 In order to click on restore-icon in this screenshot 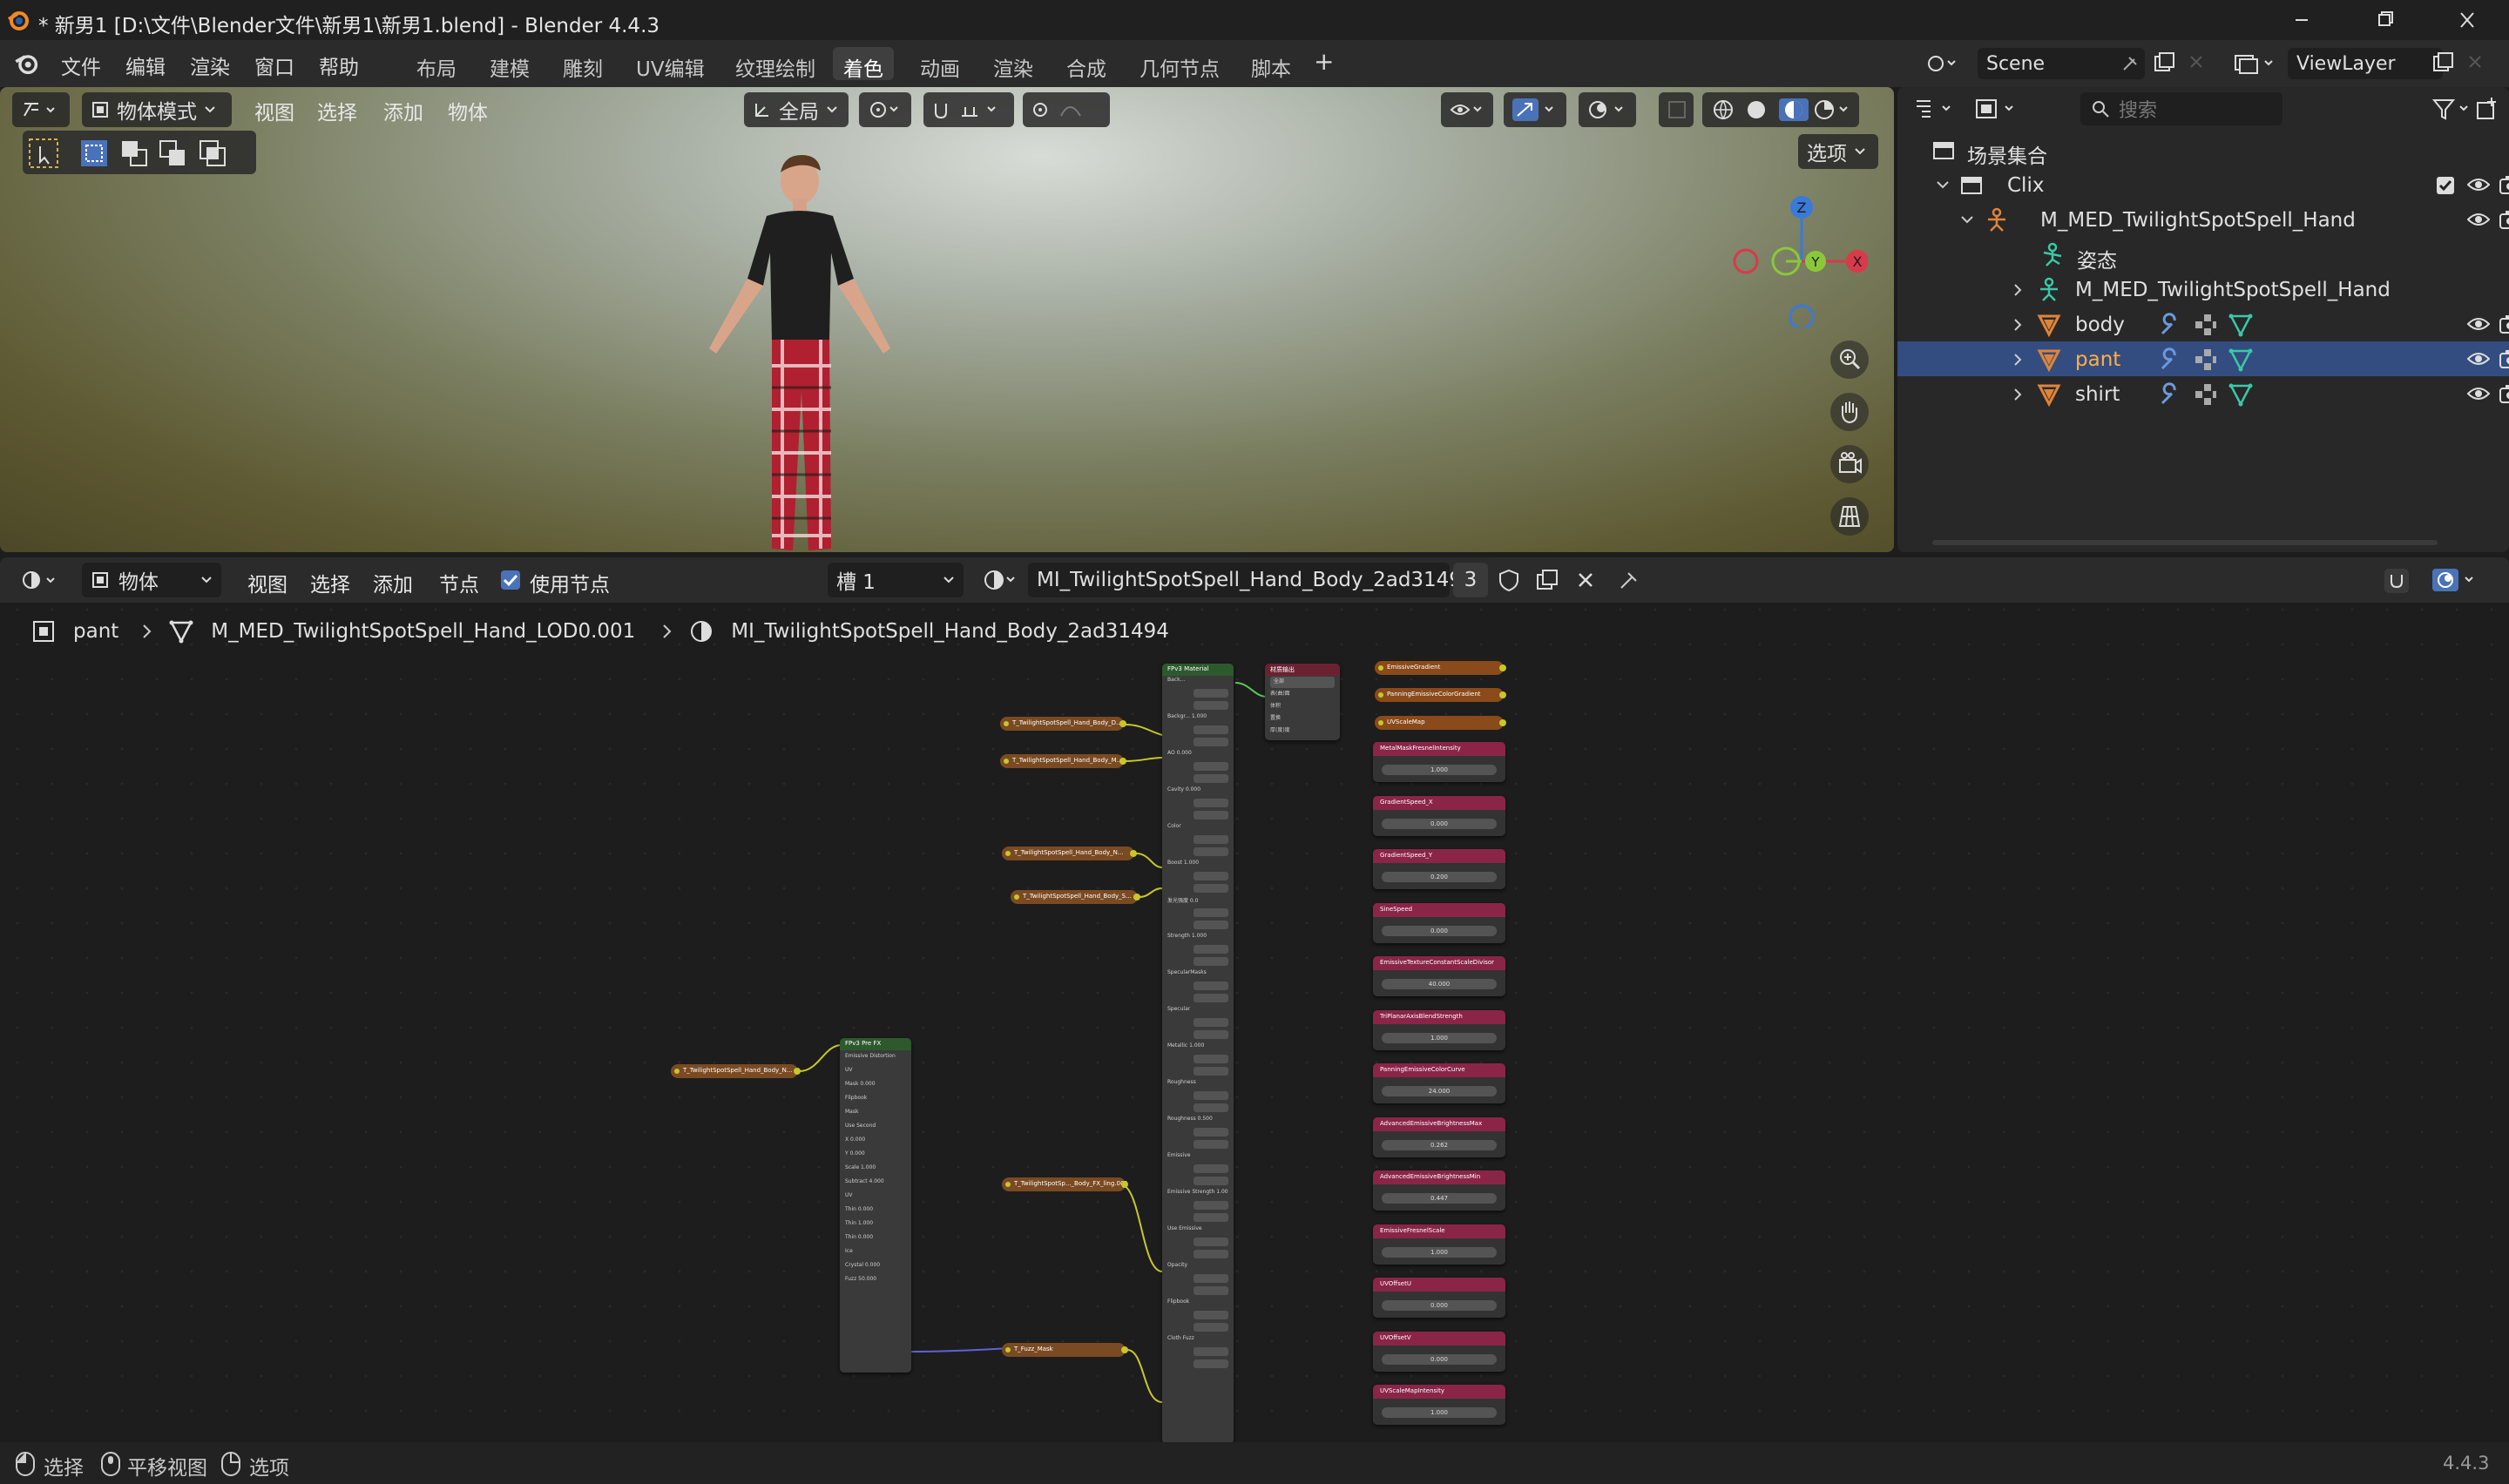, I will do `click(2385, 20)`.